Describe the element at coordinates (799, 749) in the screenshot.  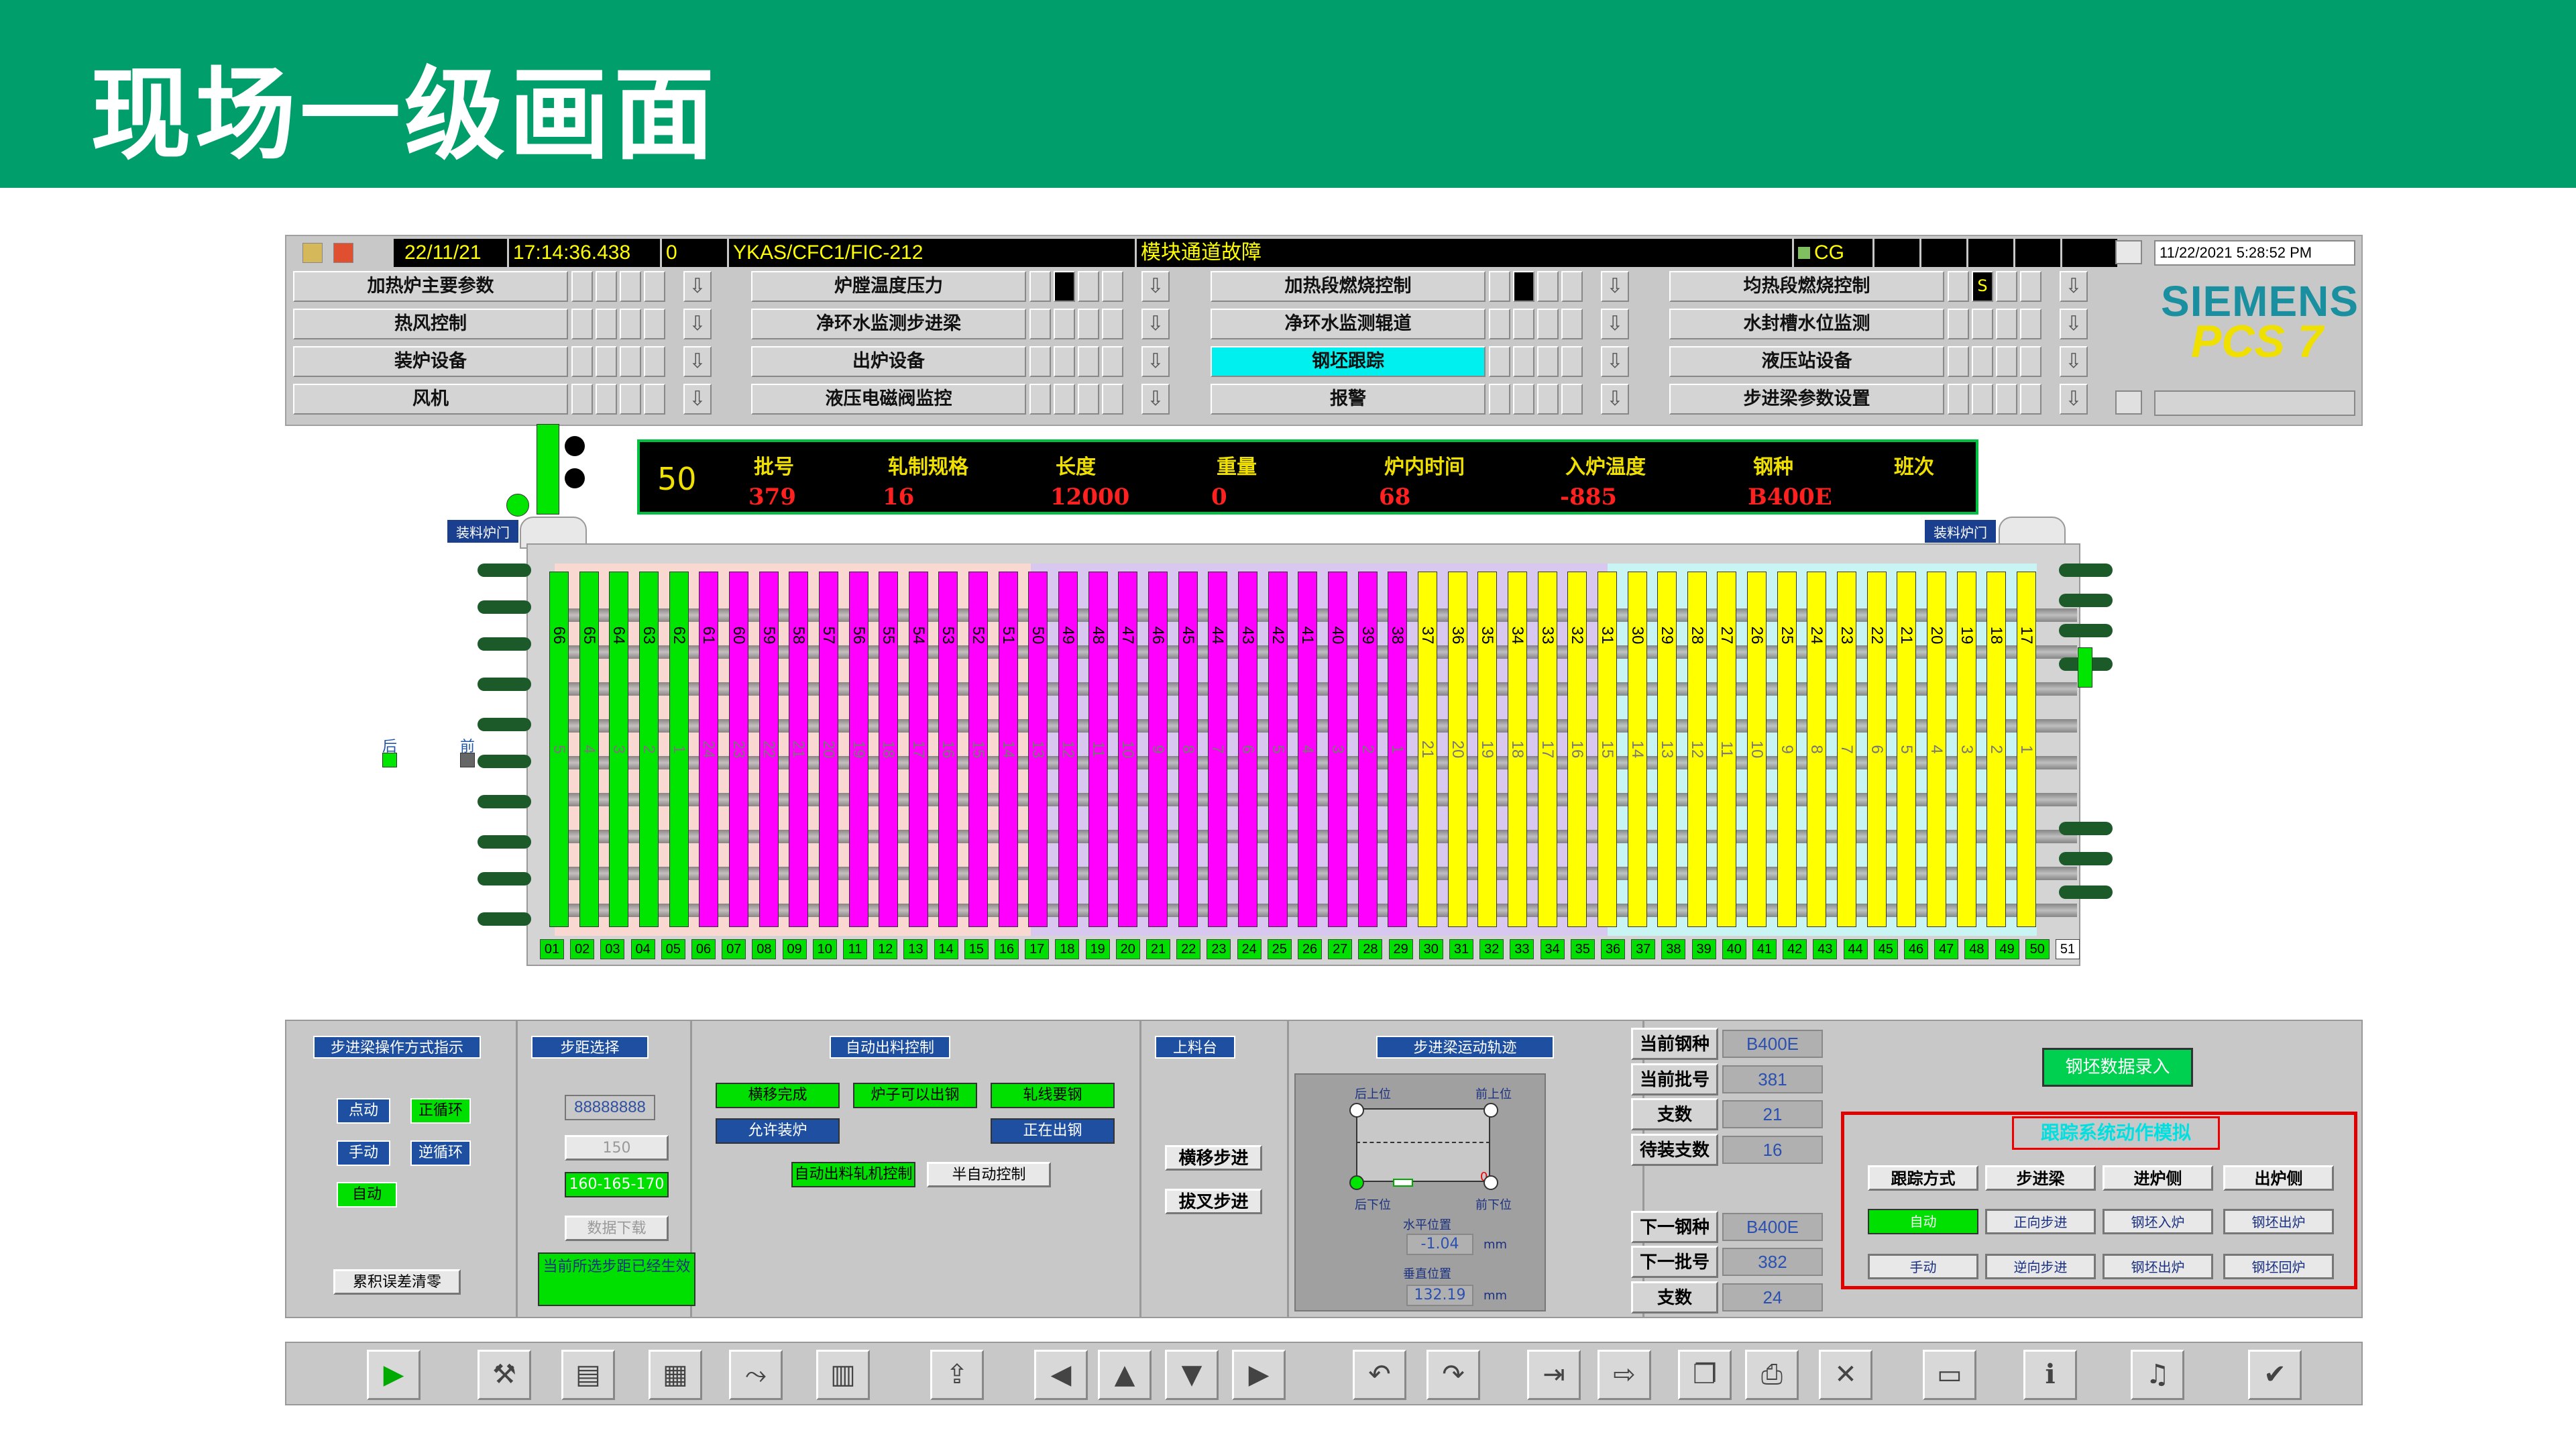
I see `steel-slab: 58 21` at that location.